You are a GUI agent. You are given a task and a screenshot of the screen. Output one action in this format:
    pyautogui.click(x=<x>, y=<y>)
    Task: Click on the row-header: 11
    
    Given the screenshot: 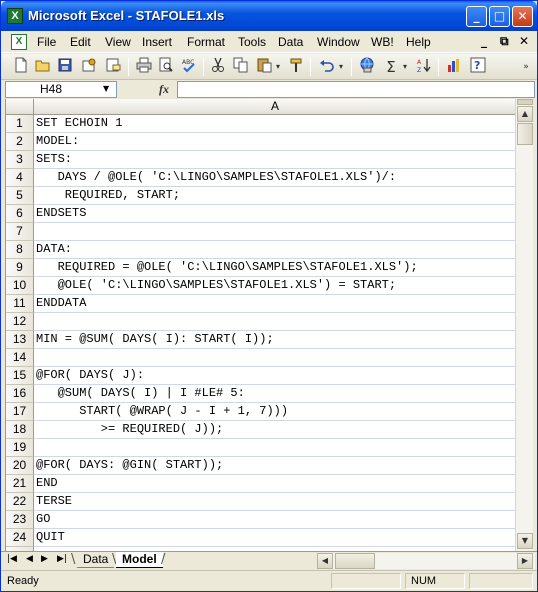 What is the action you would take?
    pyautogui.click(x=20, y=304)
    